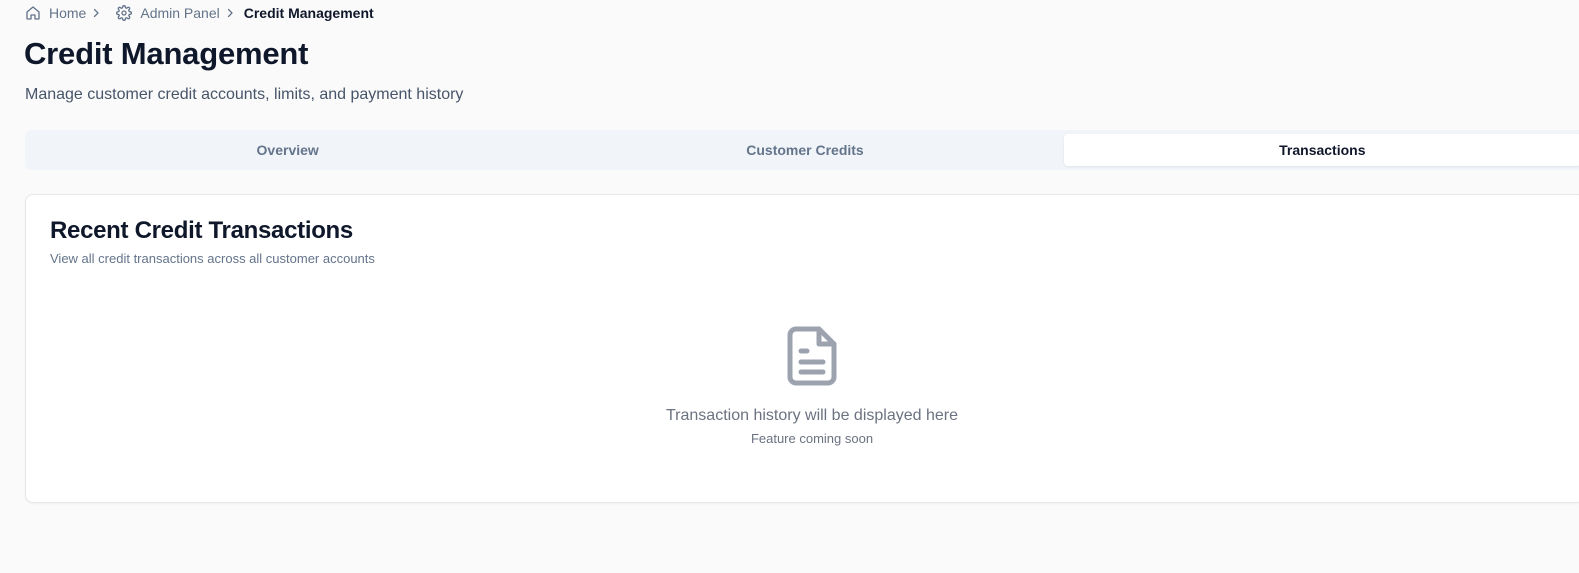  I want to click on breadcrumb-admin: Admin Panel, so click(176, 13).